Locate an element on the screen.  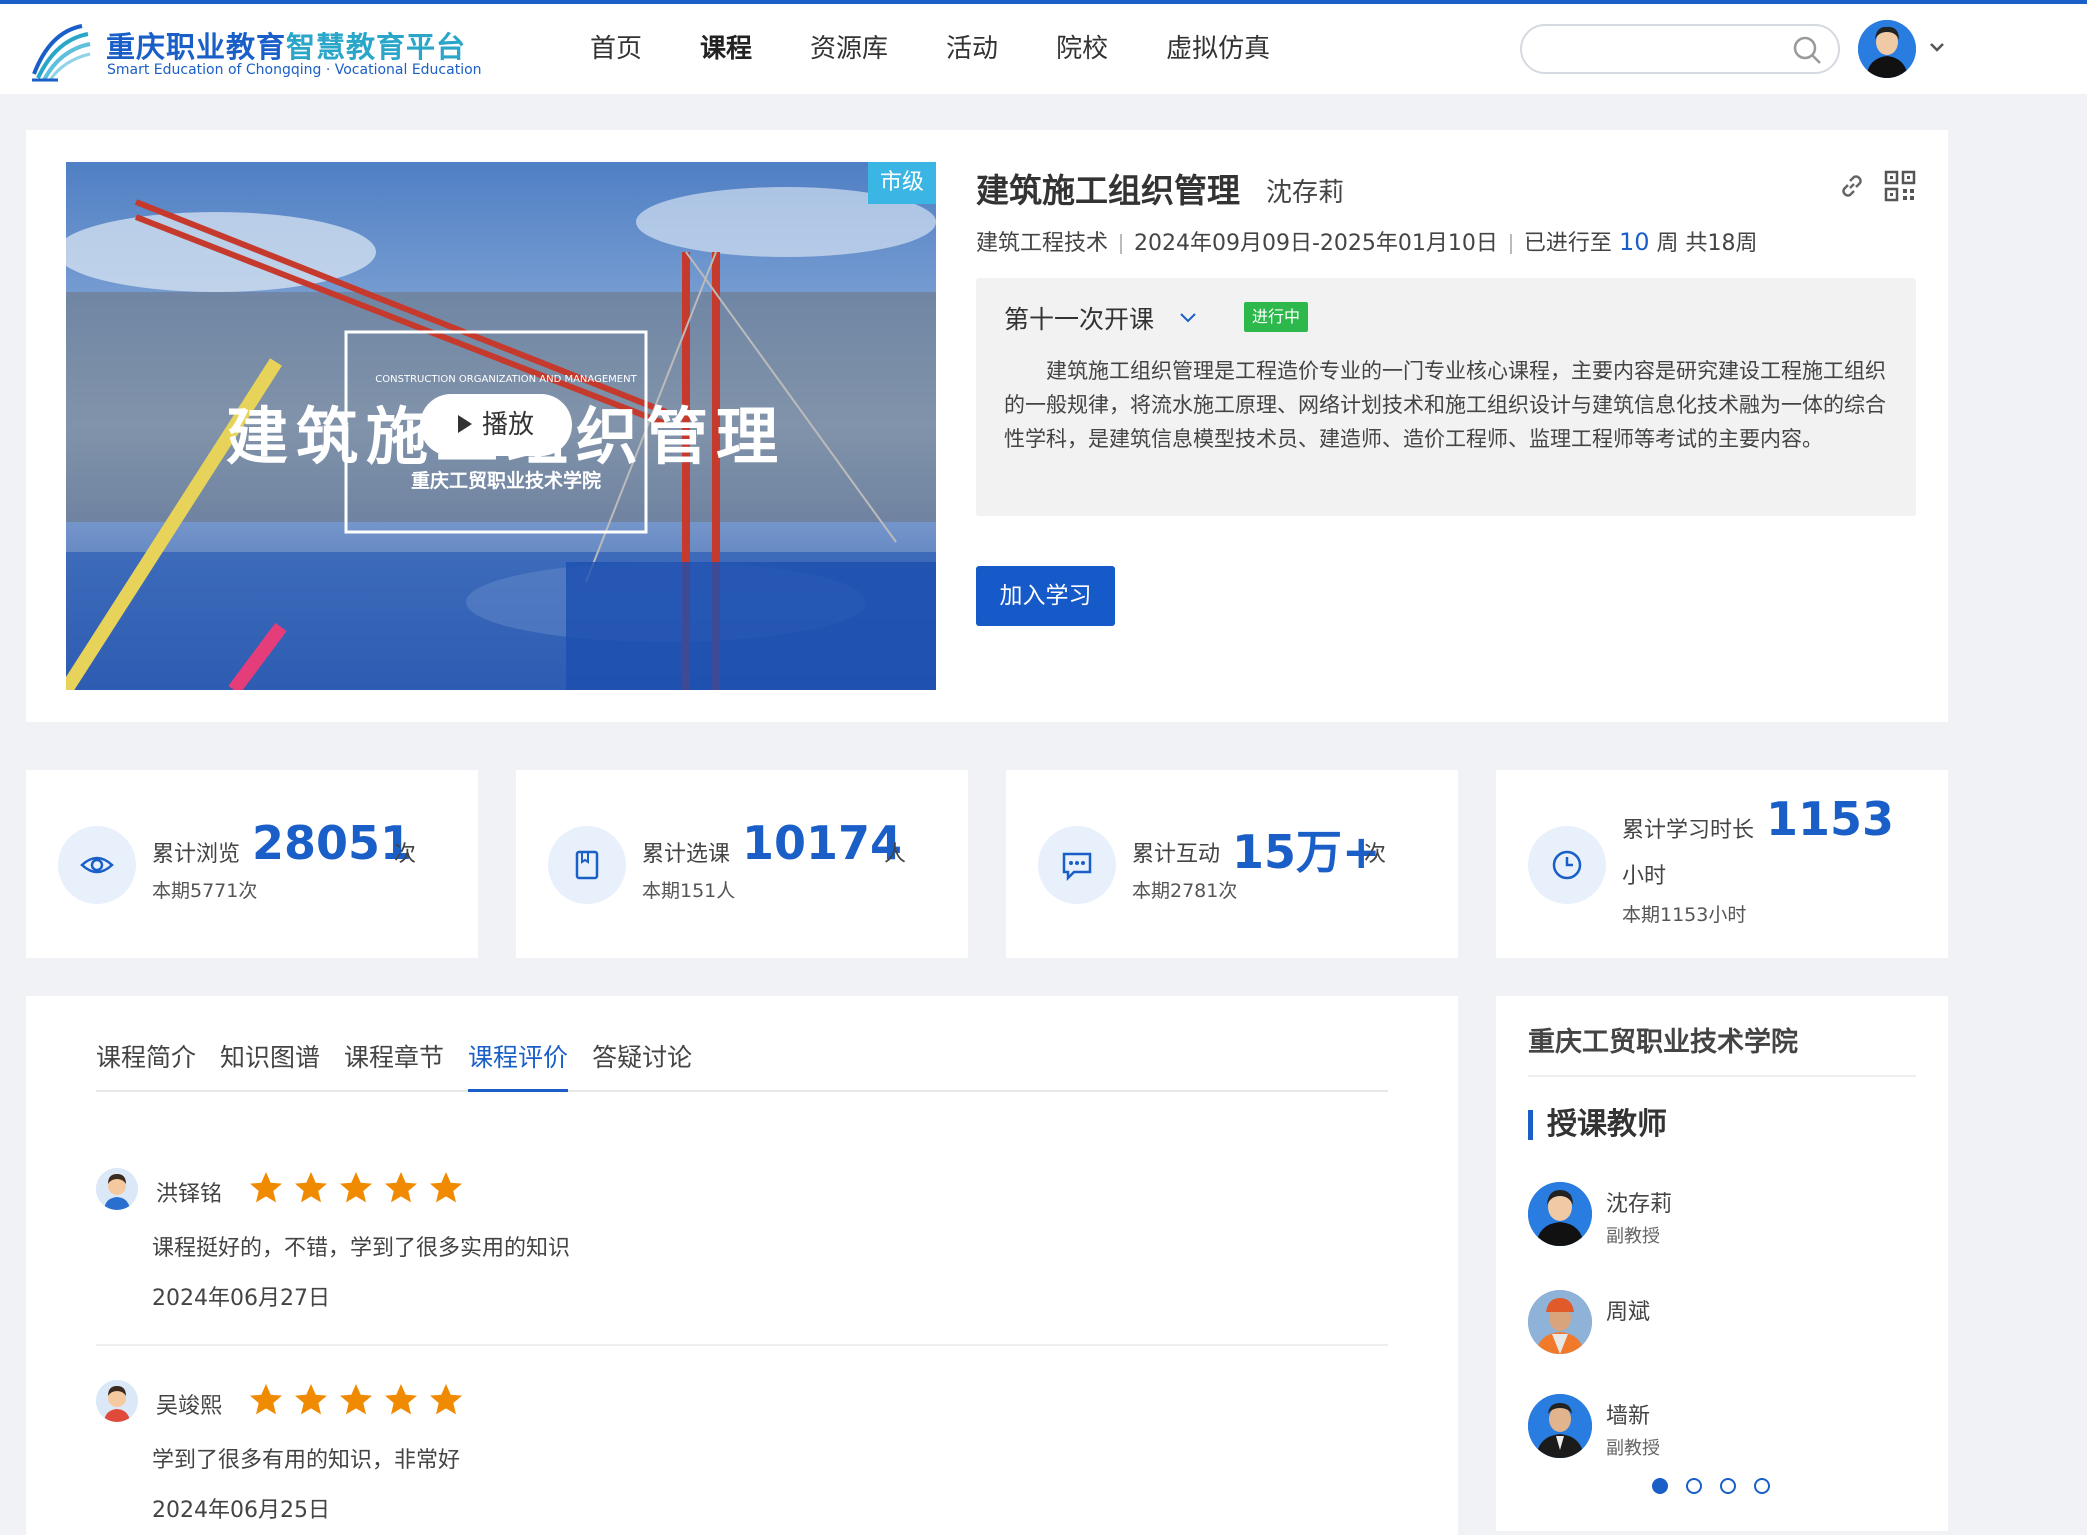
stat-card-study-time: 累计学习时长 1153 小时 本期1153小时 is located at coordinates (1722, 864).